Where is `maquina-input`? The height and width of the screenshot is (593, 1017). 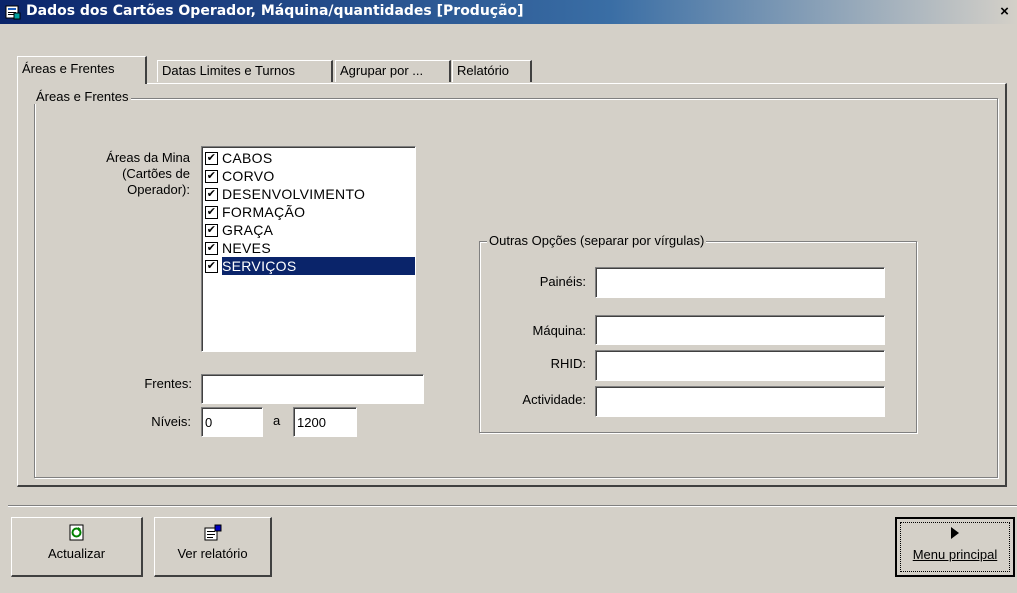
maquina-input is located at coordinates (740, 330).